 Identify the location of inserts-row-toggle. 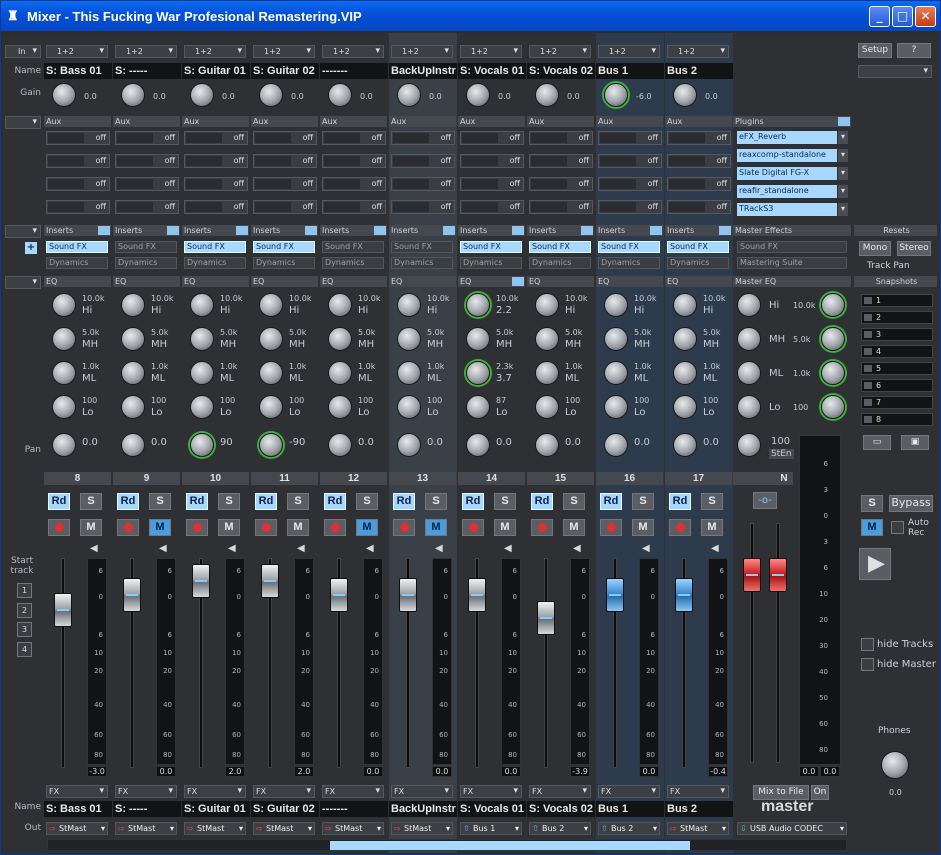
(23, 231).